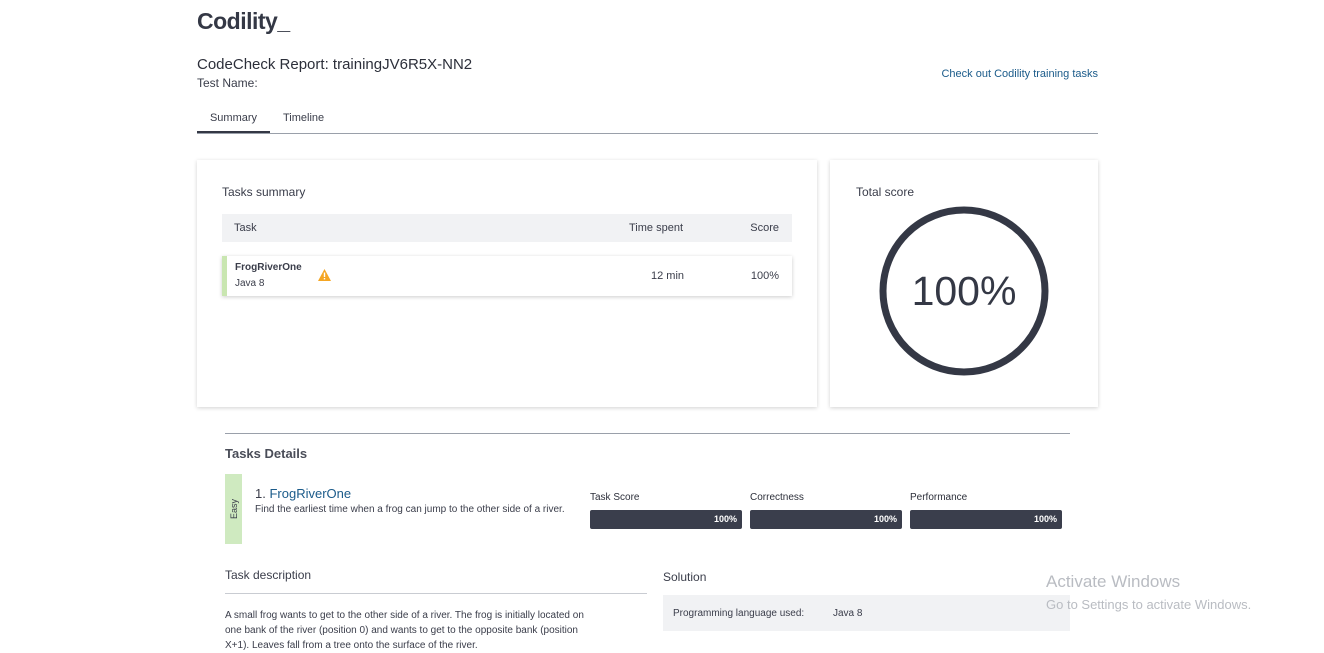 Image resolution: width=1324 pixels, height=653 pixels. I want to click on section-divider, so click(647, 433).